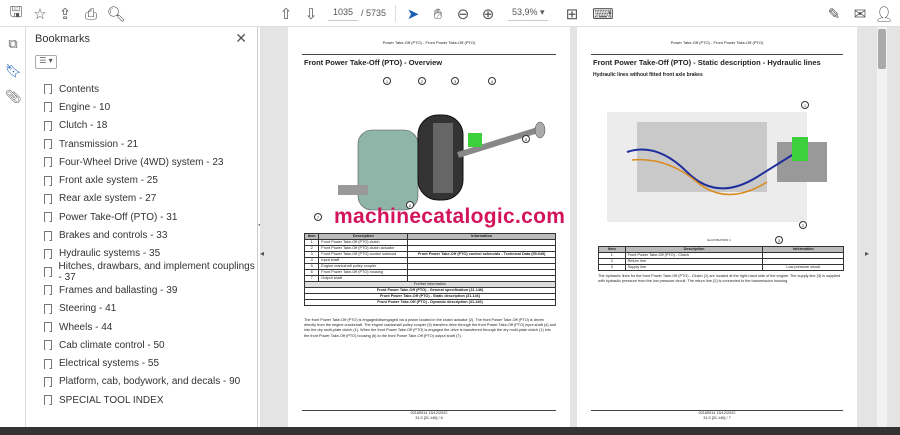 The height and width of the screenshot is (435, 900). I want to click on hand-icon: ✋︎, so click(438, 14).